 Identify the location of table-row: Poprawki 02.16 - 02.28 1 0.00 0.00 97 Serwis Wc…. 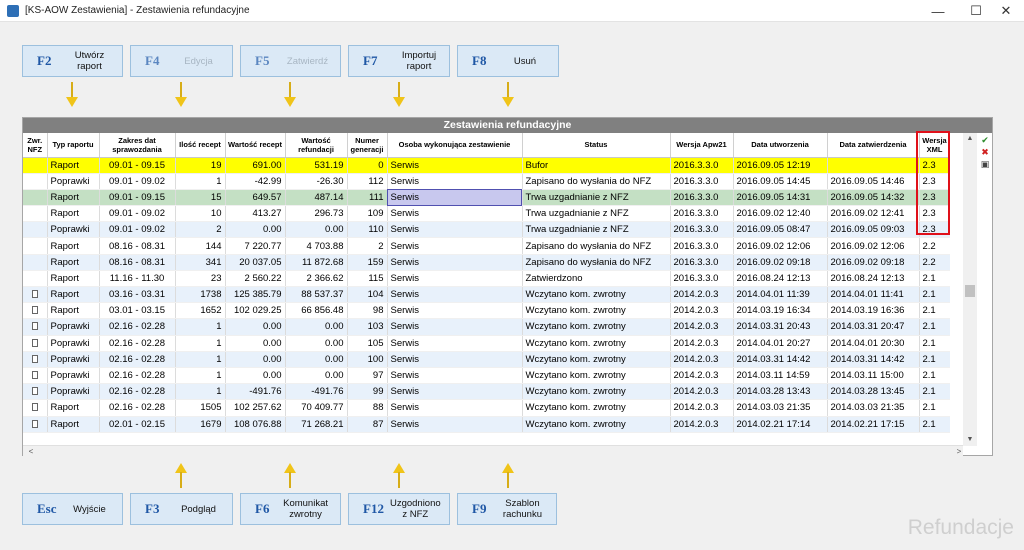
(486, 376).